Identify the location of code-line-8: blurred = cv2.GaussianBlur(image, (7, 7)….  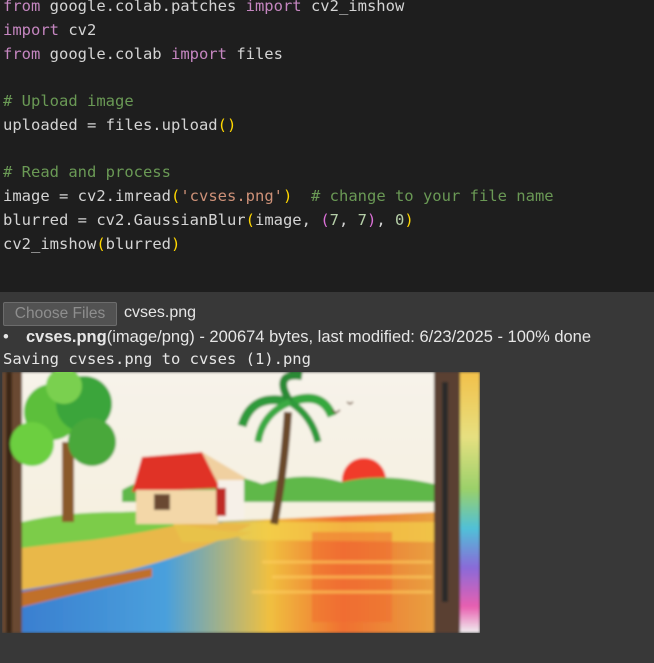
(208, 220).